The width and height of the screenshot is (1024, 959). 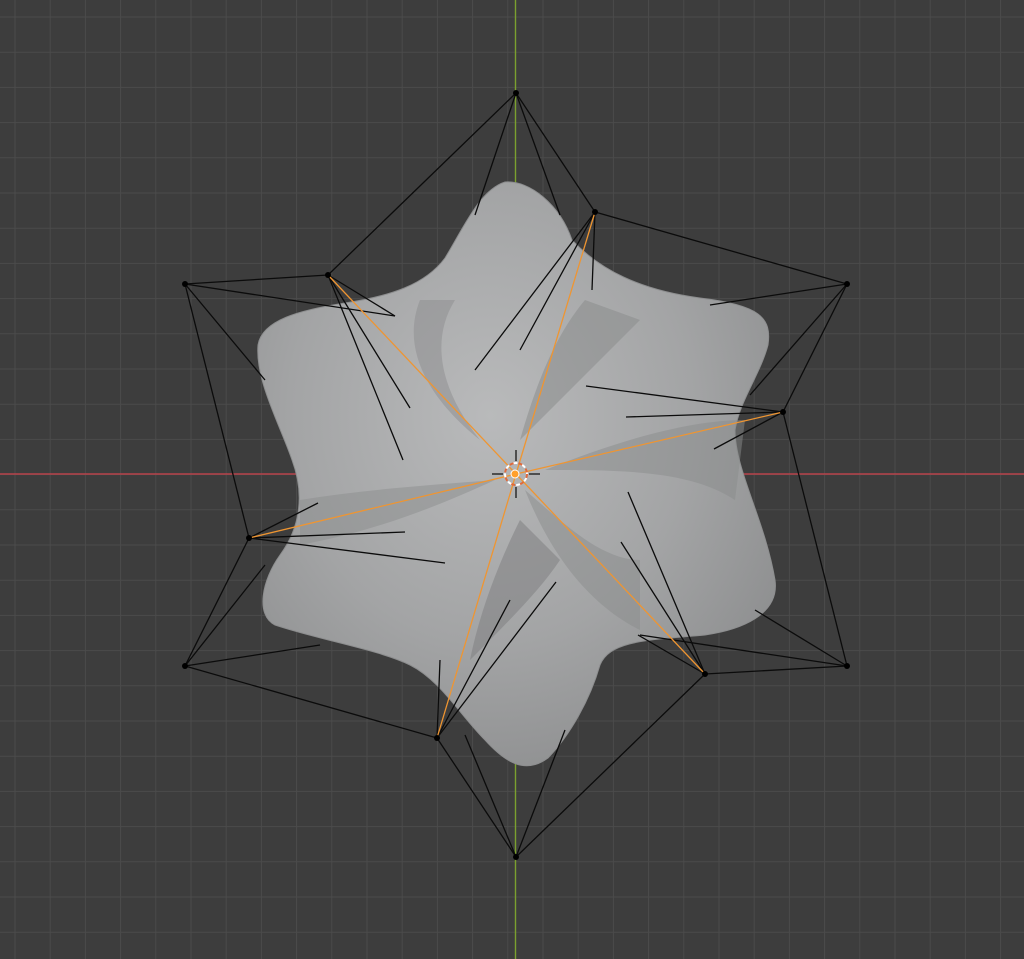 What do you see at coordinates (515, 474) in the screenshot?
I see `object-origin` at bounding box center [515, 474].